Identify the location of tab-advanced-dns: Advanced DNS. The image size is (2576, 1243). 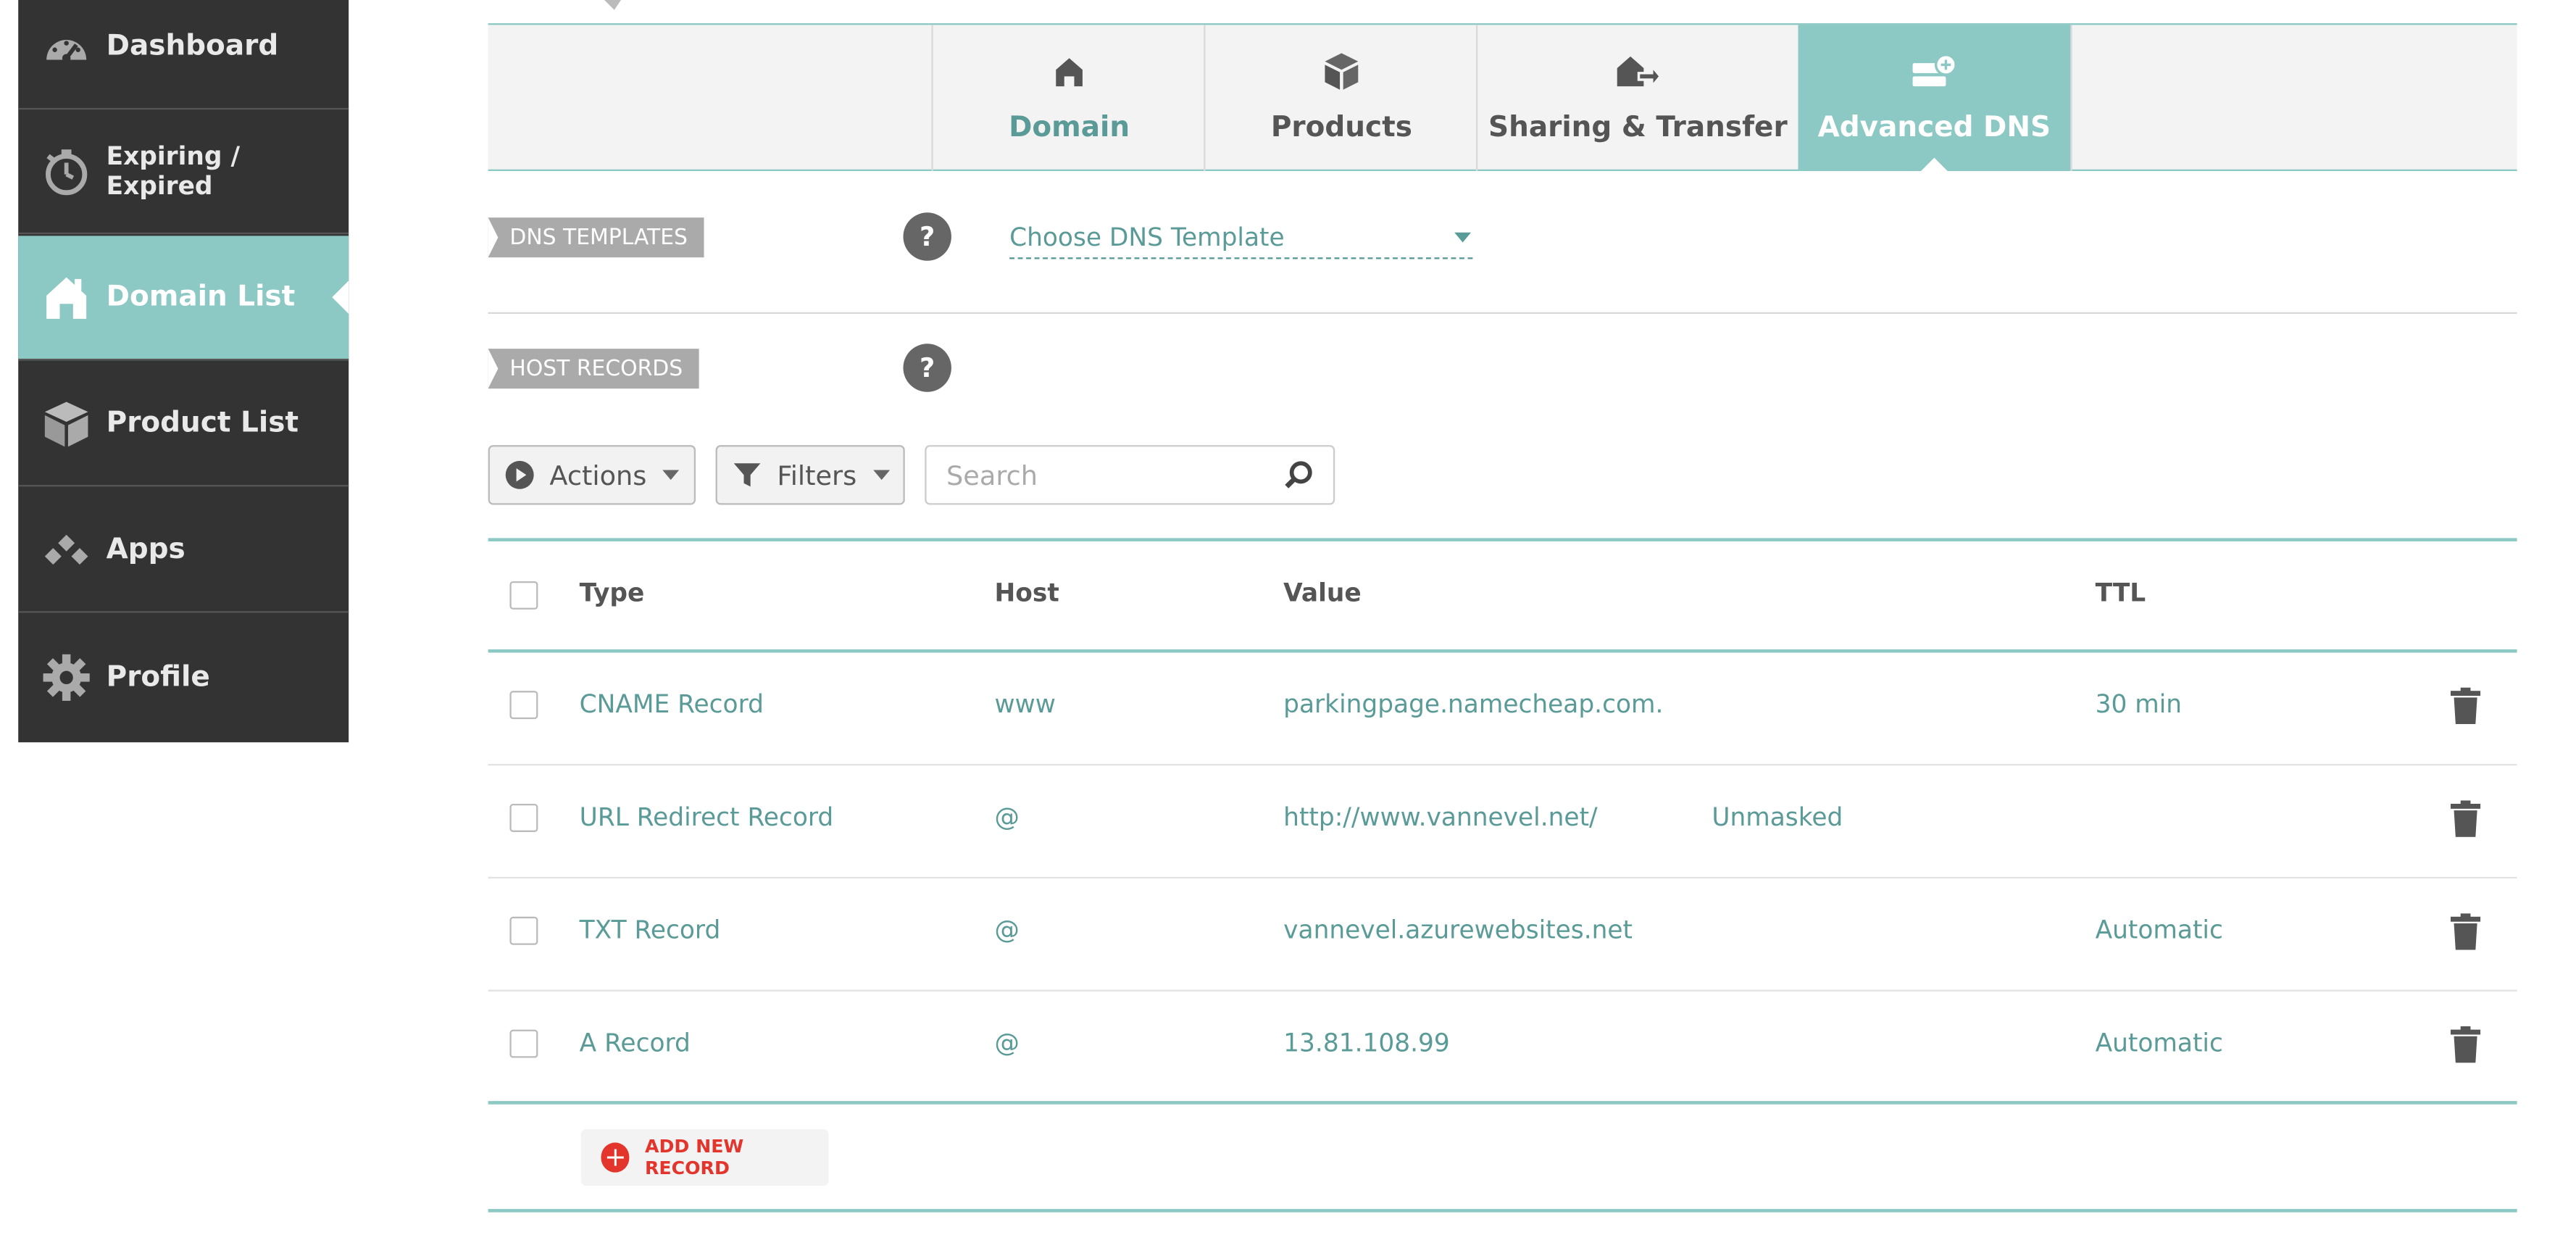
(1935, 99).